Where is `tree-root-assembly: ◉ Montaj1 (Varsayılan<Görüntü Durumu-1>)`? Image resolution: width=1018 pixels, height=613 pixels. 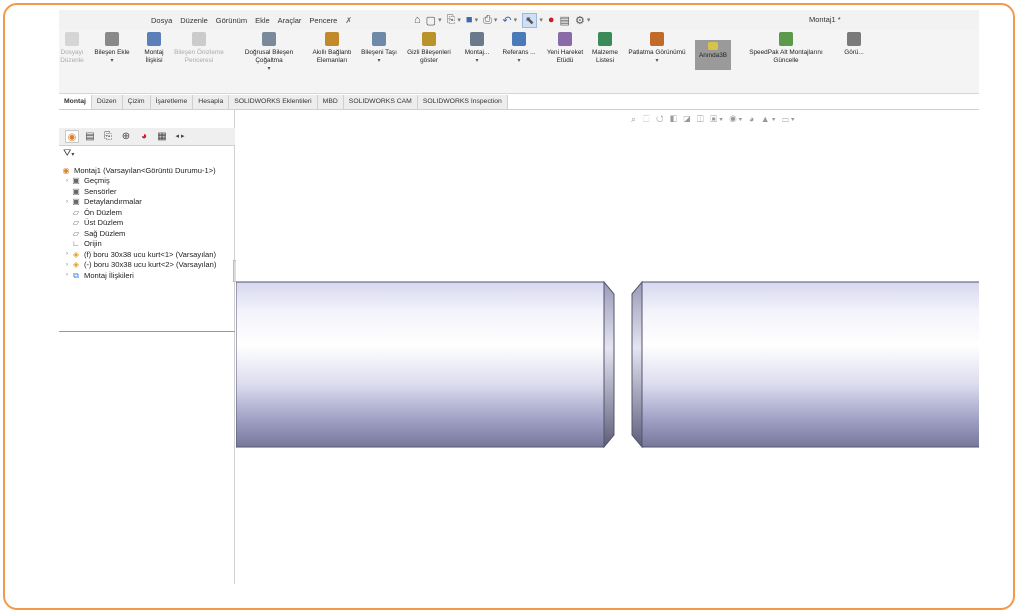 tree-root-assembly: ◉ Montaj1 (Varsayılan<Görüntü Durumu-1>) is located at coordinates (148, 170).